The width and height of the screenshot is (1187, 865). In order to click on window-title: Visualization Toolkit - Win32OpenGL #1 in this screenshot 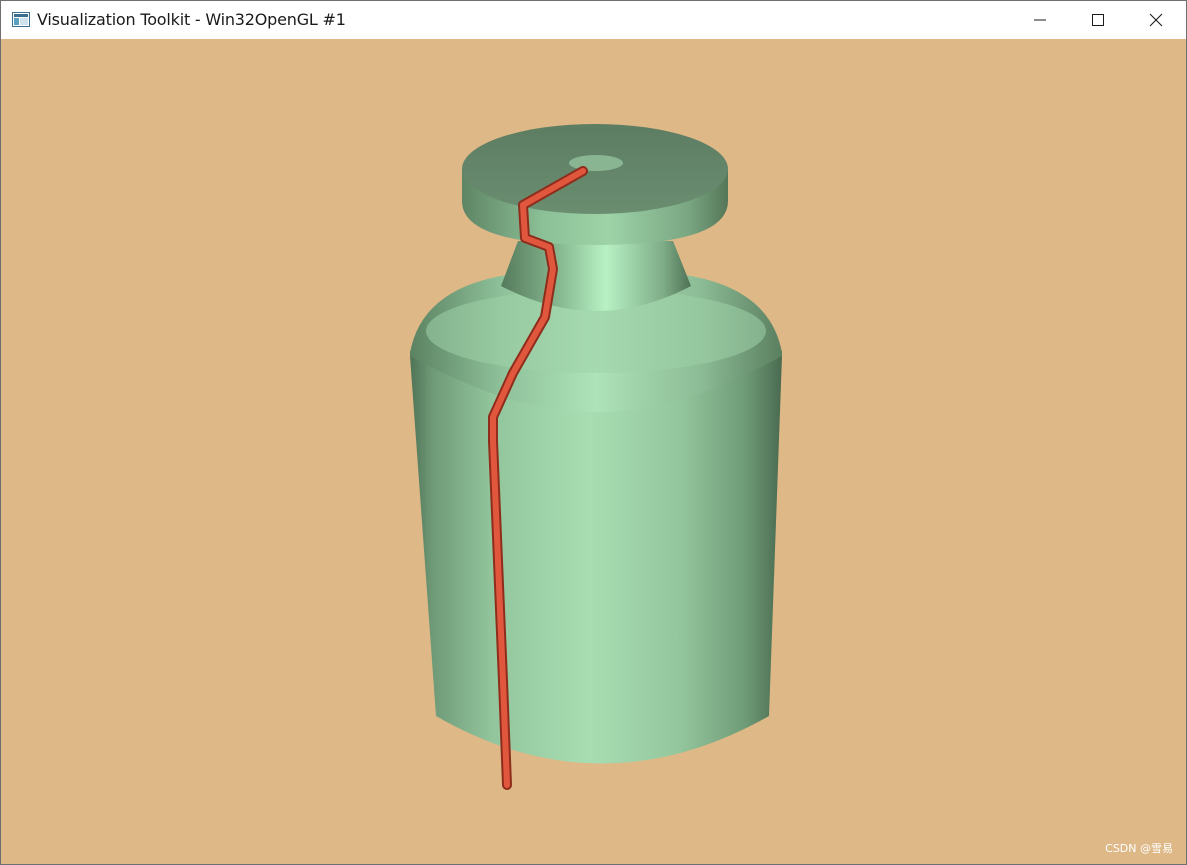, I will do `click(191, 19)`.